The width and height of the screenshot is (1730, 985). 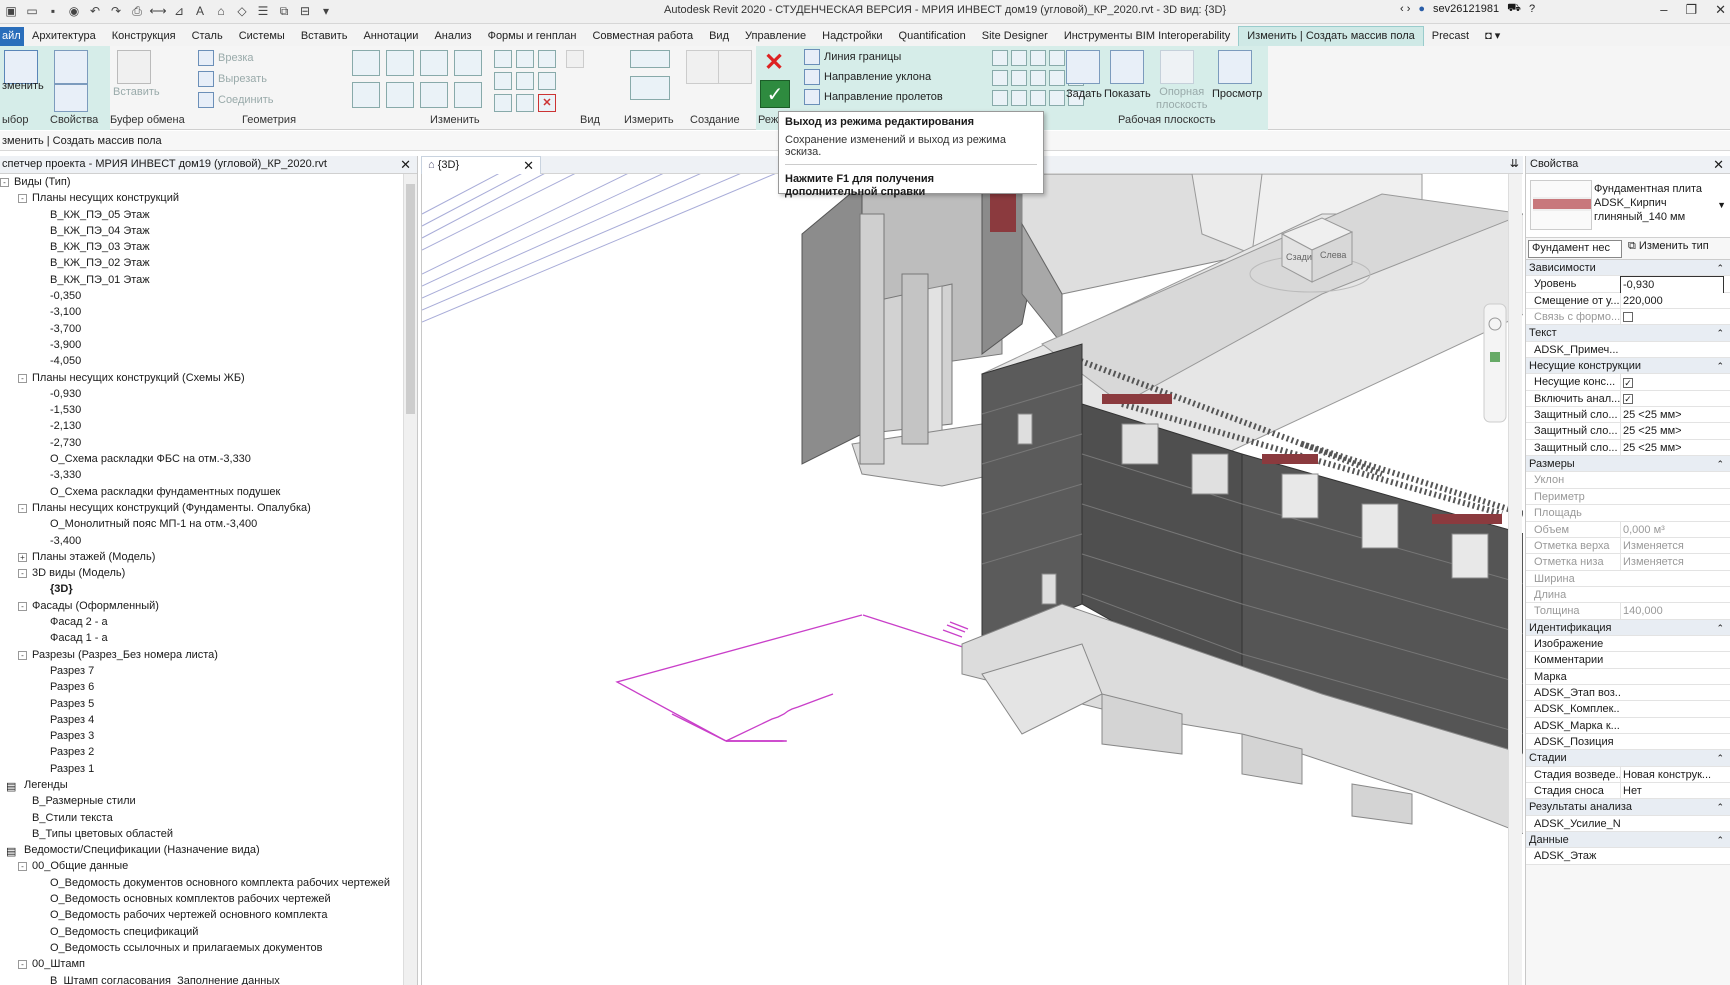 What do you see at coordinates (201, 704) in the screenshot?
I see `tree-node: Разрез 5` at bounding box center [201, 704].